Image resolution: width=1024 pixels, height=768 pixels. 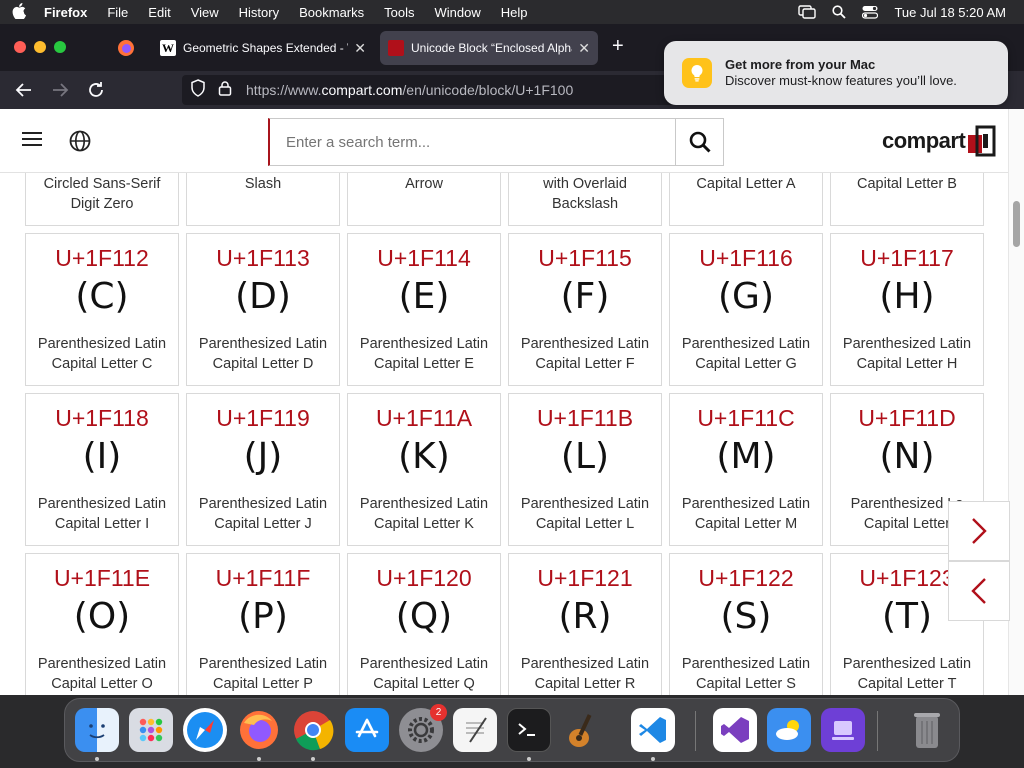 I want to click on running-indicator, so click(x=97, y=759).